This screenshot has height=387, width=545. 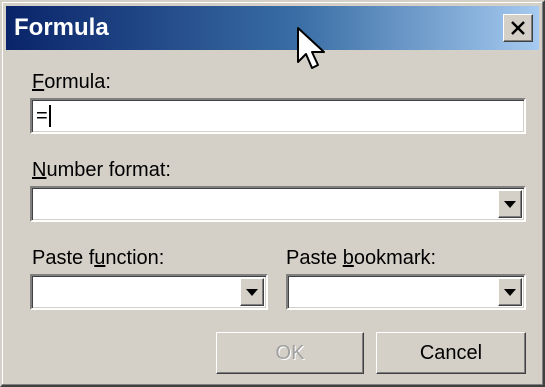 I want to click on paste-function-label: Paste function:, so click(x=98, y=258).